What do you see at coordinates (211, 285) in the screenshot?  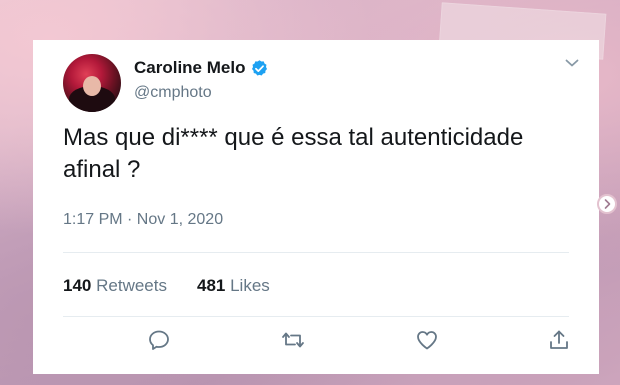 I see `likes-count: 481` at bounding box center [211, 285].